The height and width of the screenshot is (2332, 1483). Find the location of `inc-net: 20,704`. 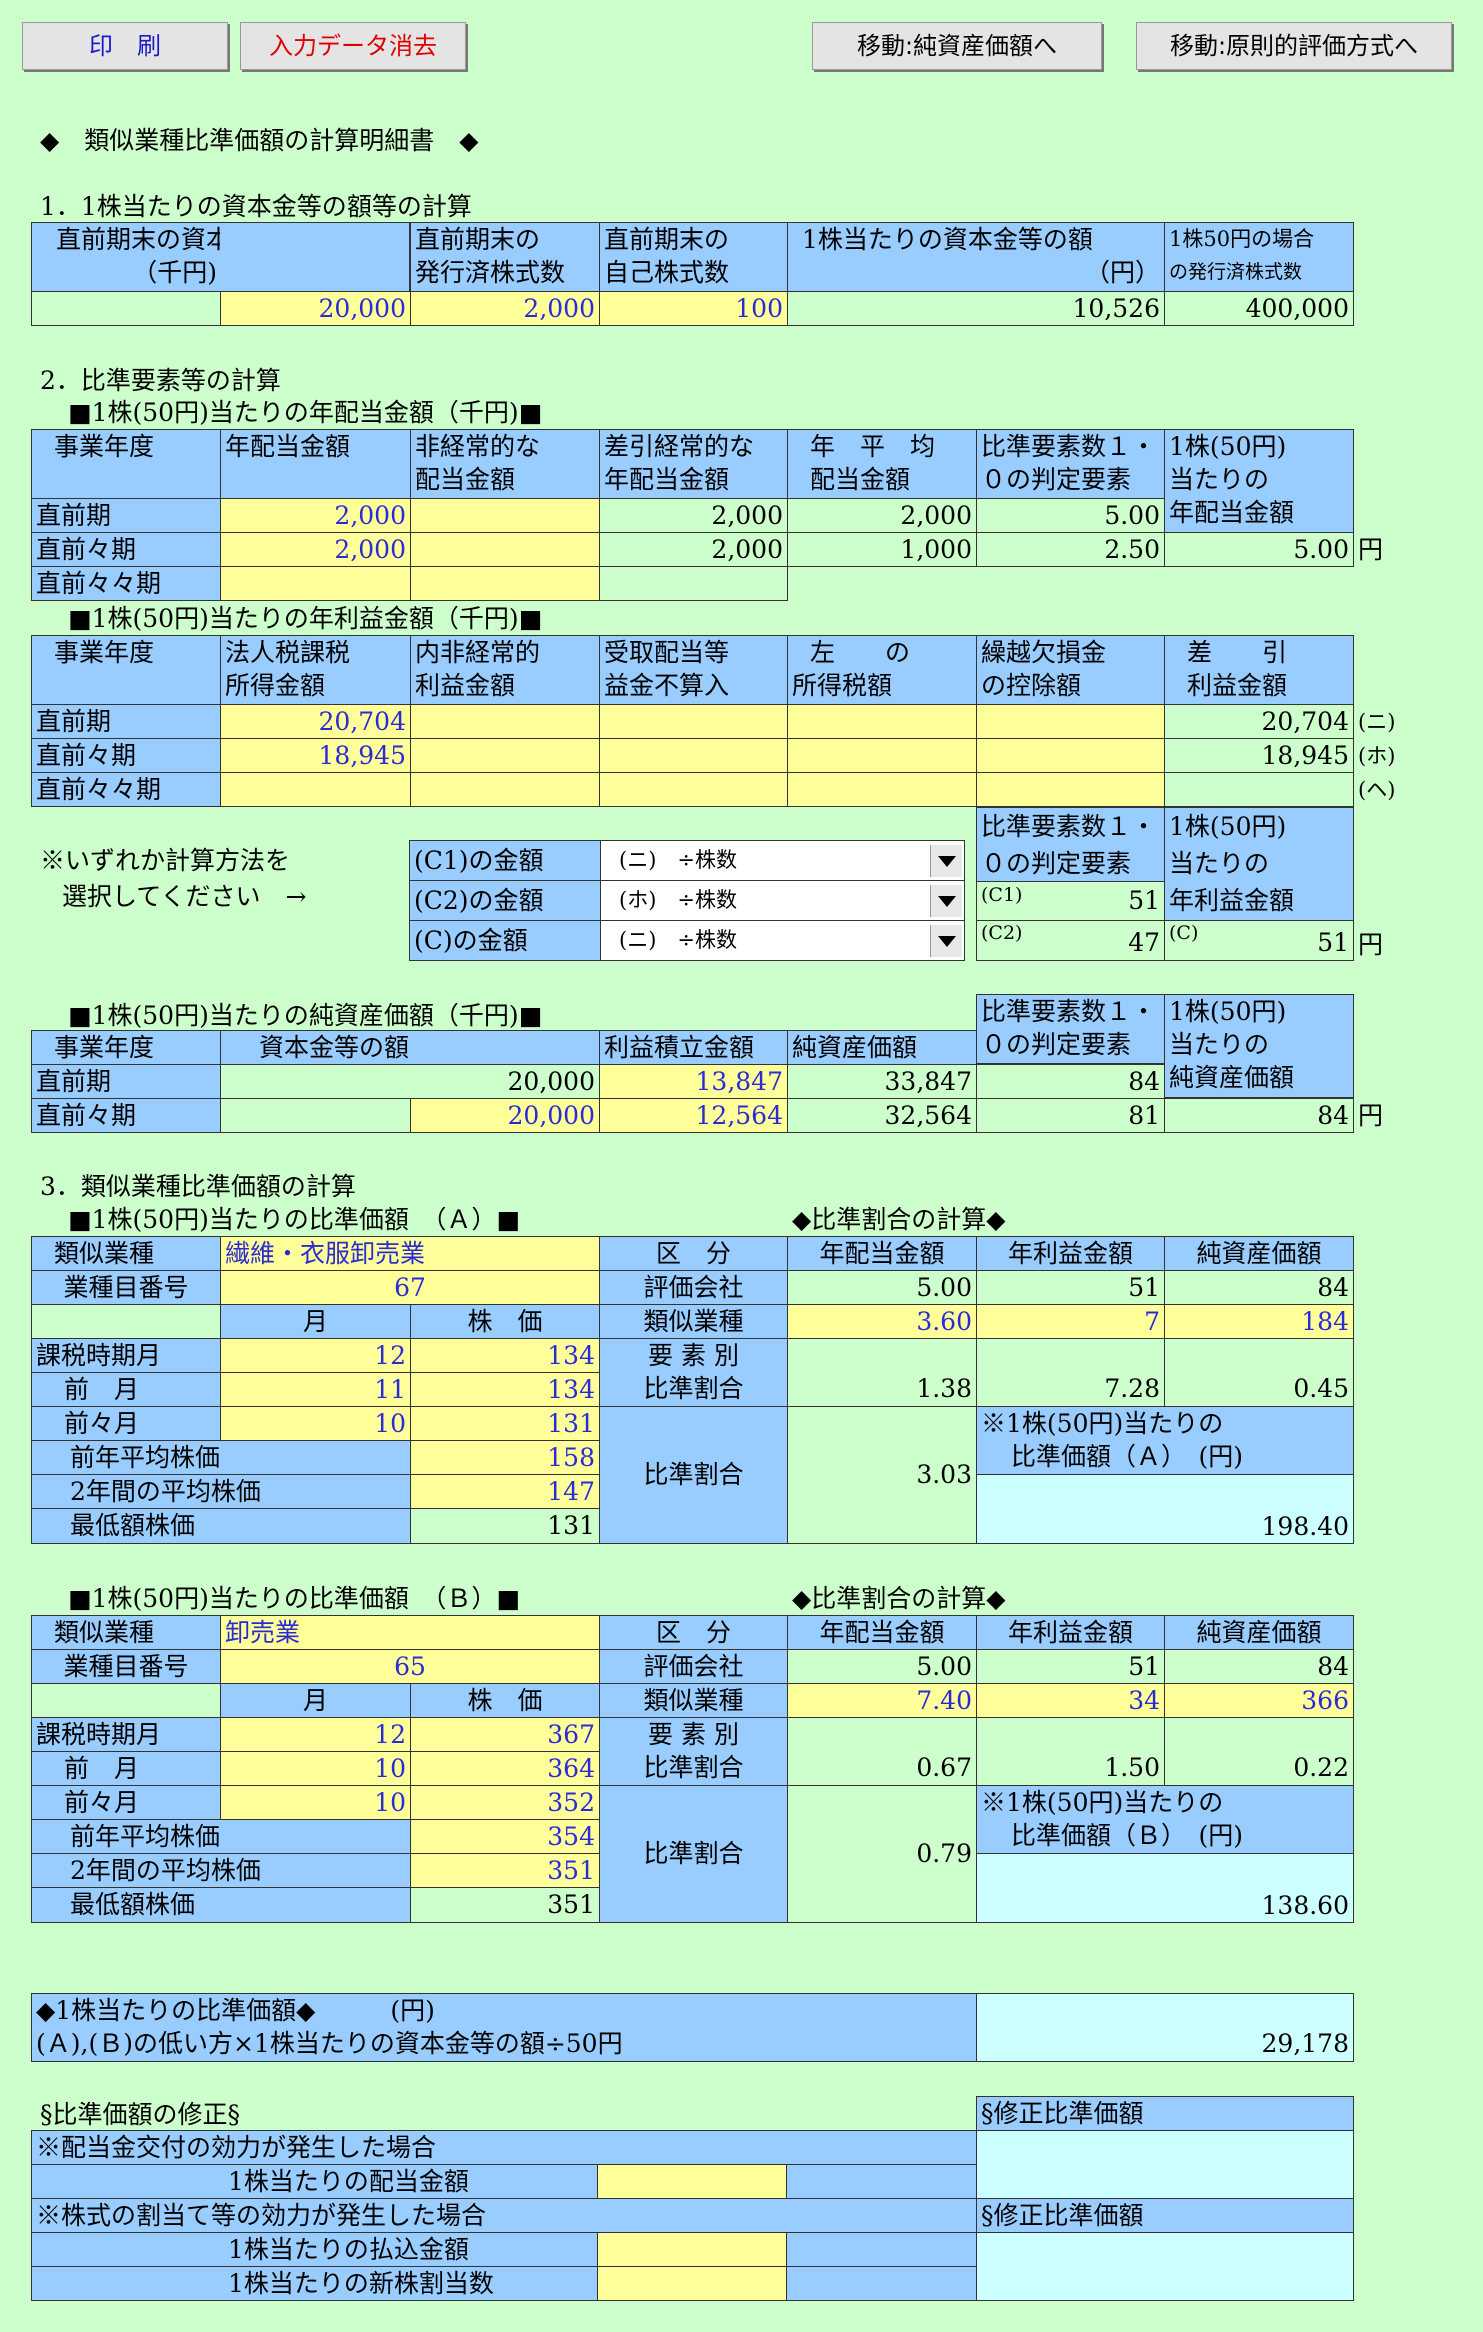

inc-net: 20,704 is located at coordinates (1259, 721).